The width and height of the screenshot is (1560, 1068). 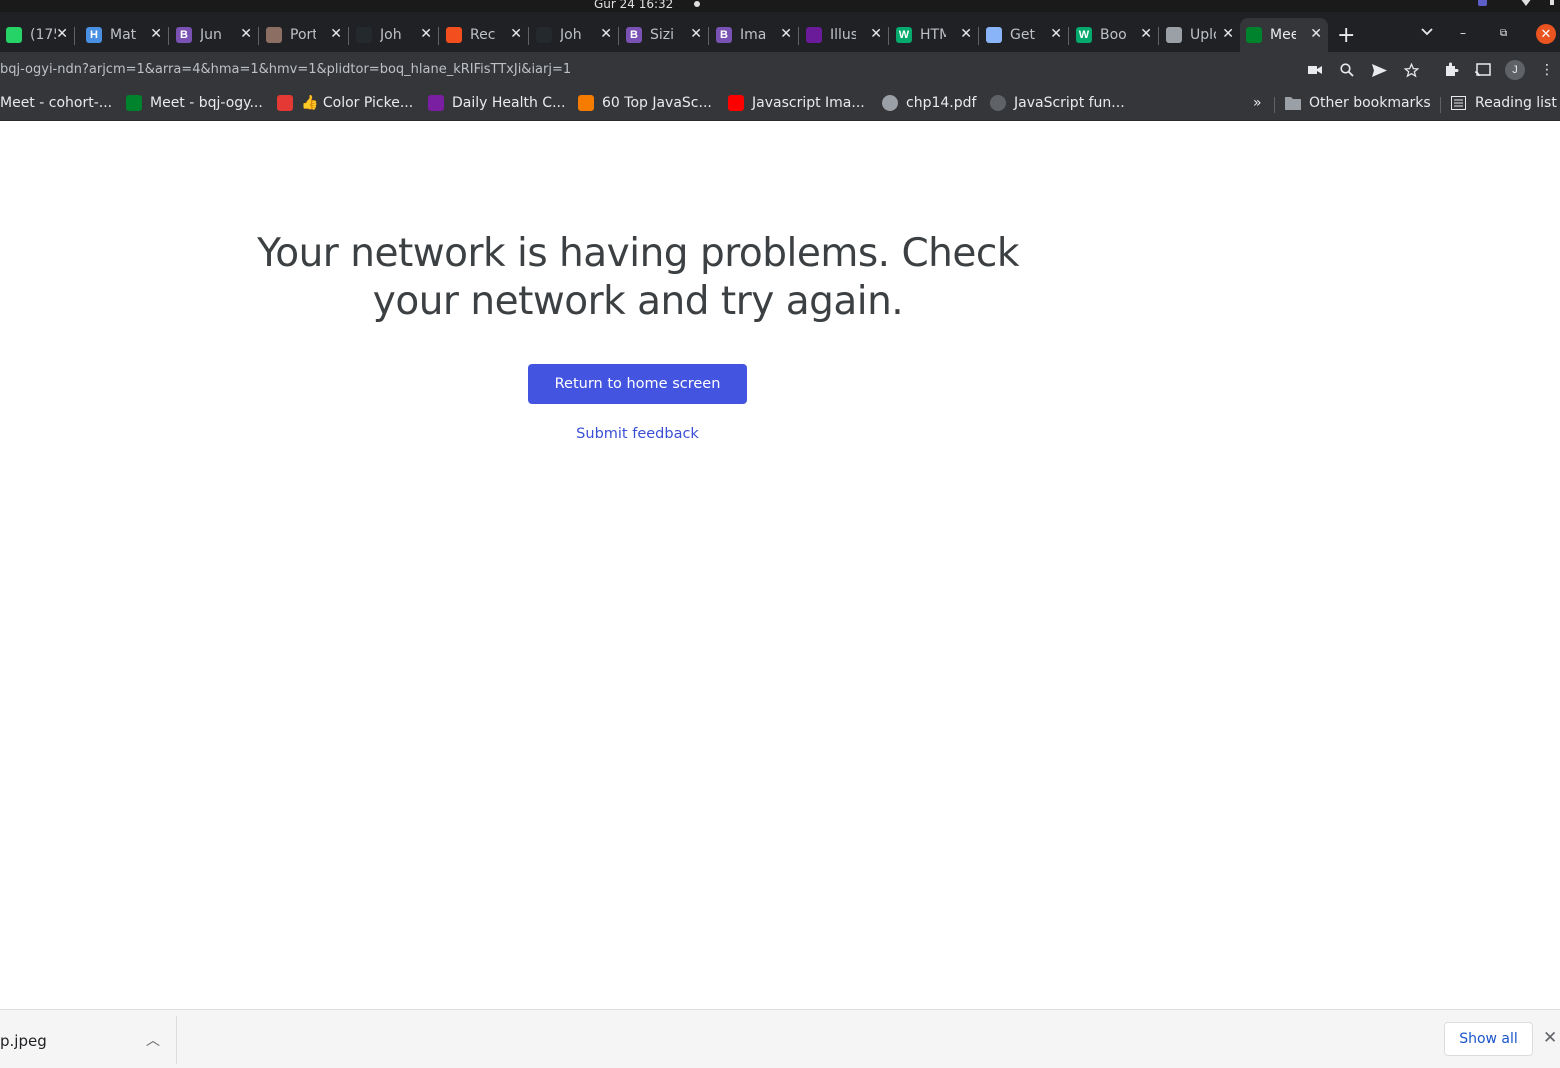 I want to click on send-icon, so click(x=1379, y=70).